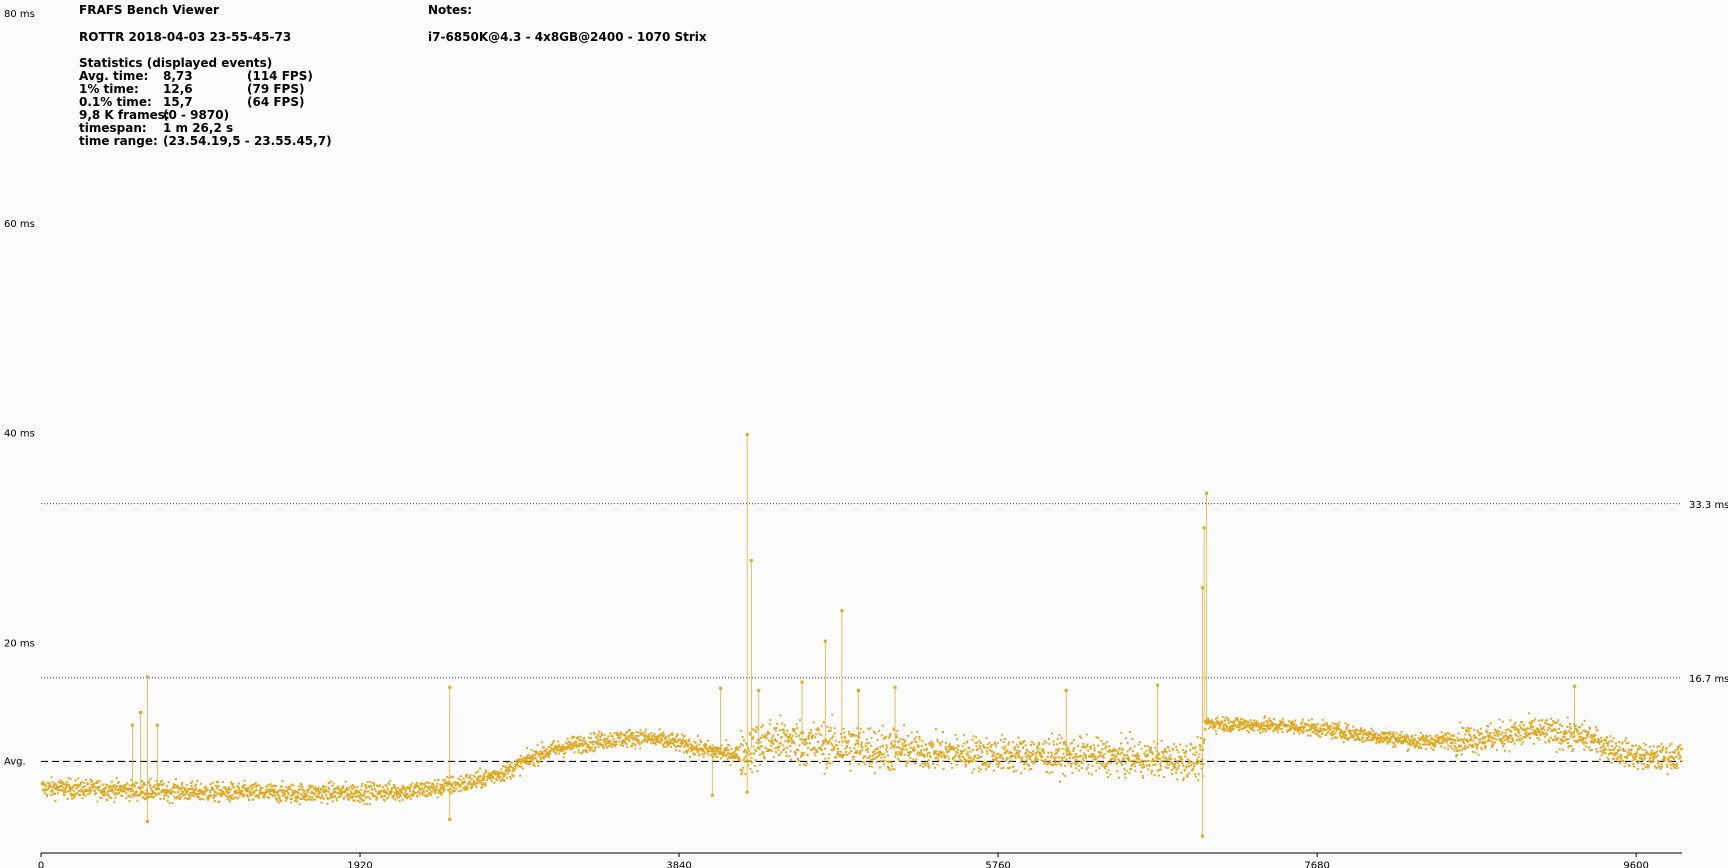 The image size is (1728, 868). What do you see at coordinates (359, 864) in the screenshot?
I see `x-tick-label: 1920` at bounding box center [359, 864].